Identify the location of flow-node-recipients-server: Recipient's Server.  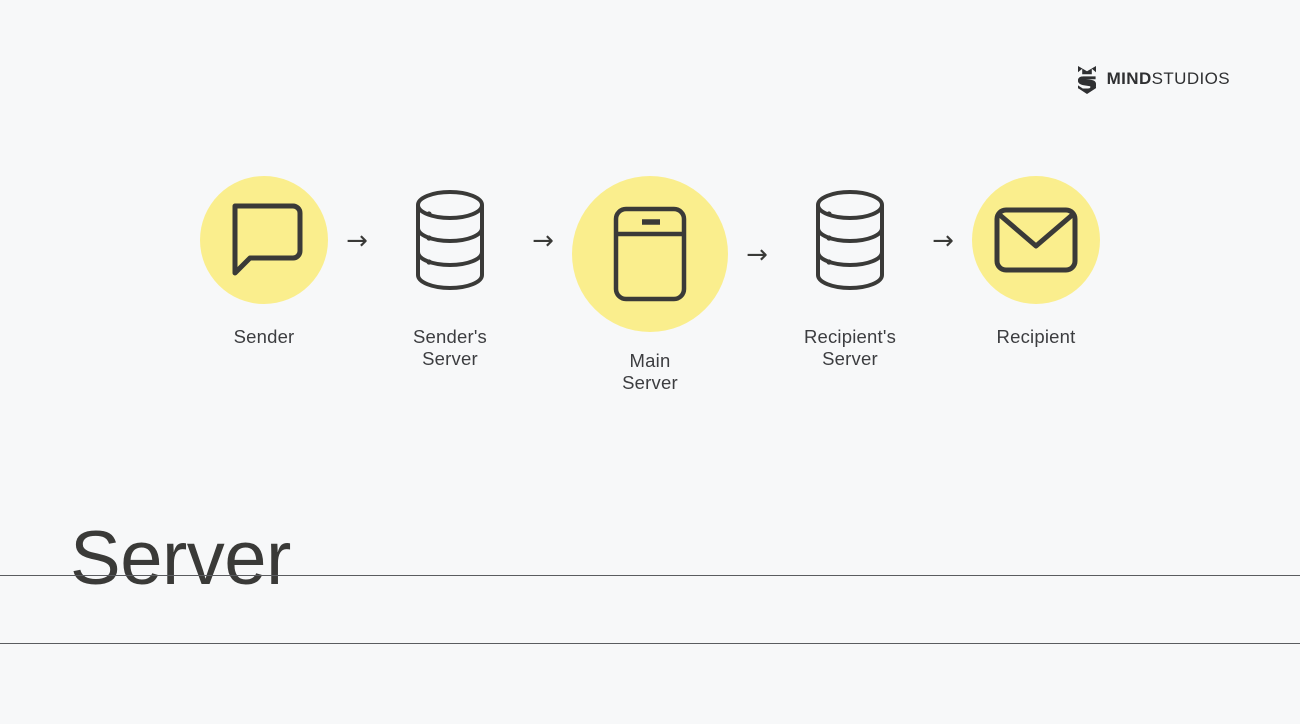
(850, 273).